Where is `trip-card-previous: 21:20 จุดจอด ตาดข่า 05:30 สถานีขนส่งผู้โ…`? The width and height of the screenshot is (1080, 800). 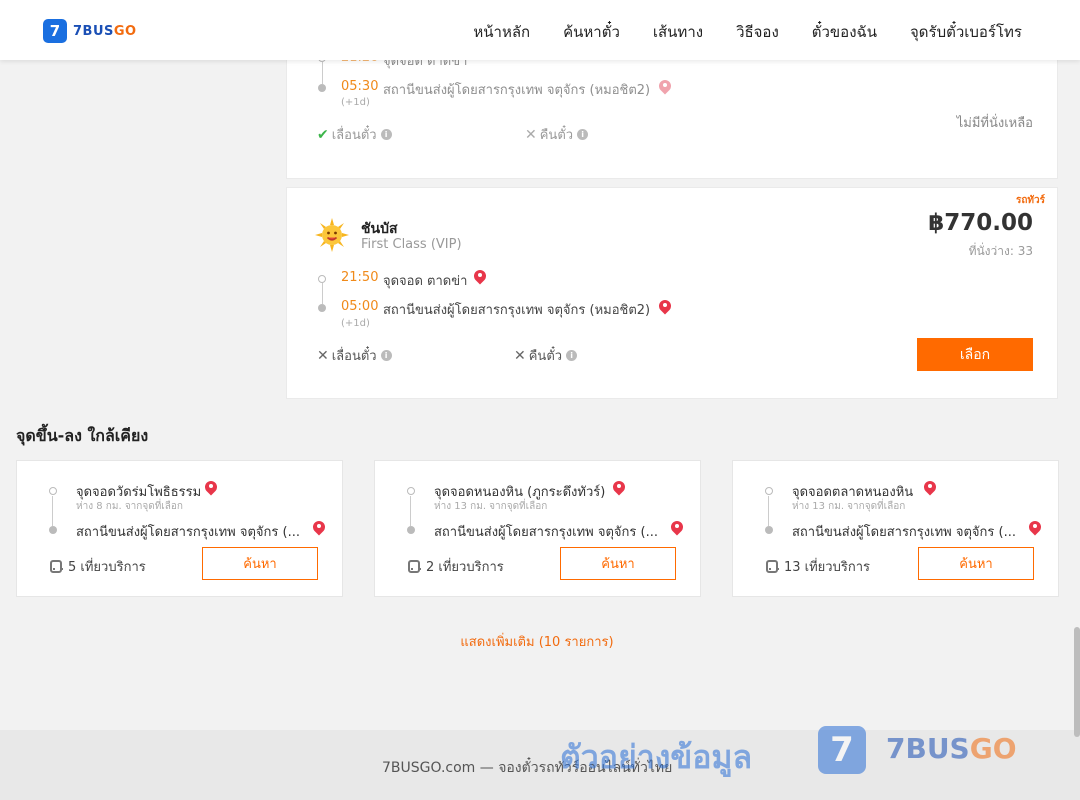
trip-card-previous: 21:20 จุดจอด ตาดข่า 05:30 สถานีขนส่งผู้โ… is located at coordinates (672, 114).